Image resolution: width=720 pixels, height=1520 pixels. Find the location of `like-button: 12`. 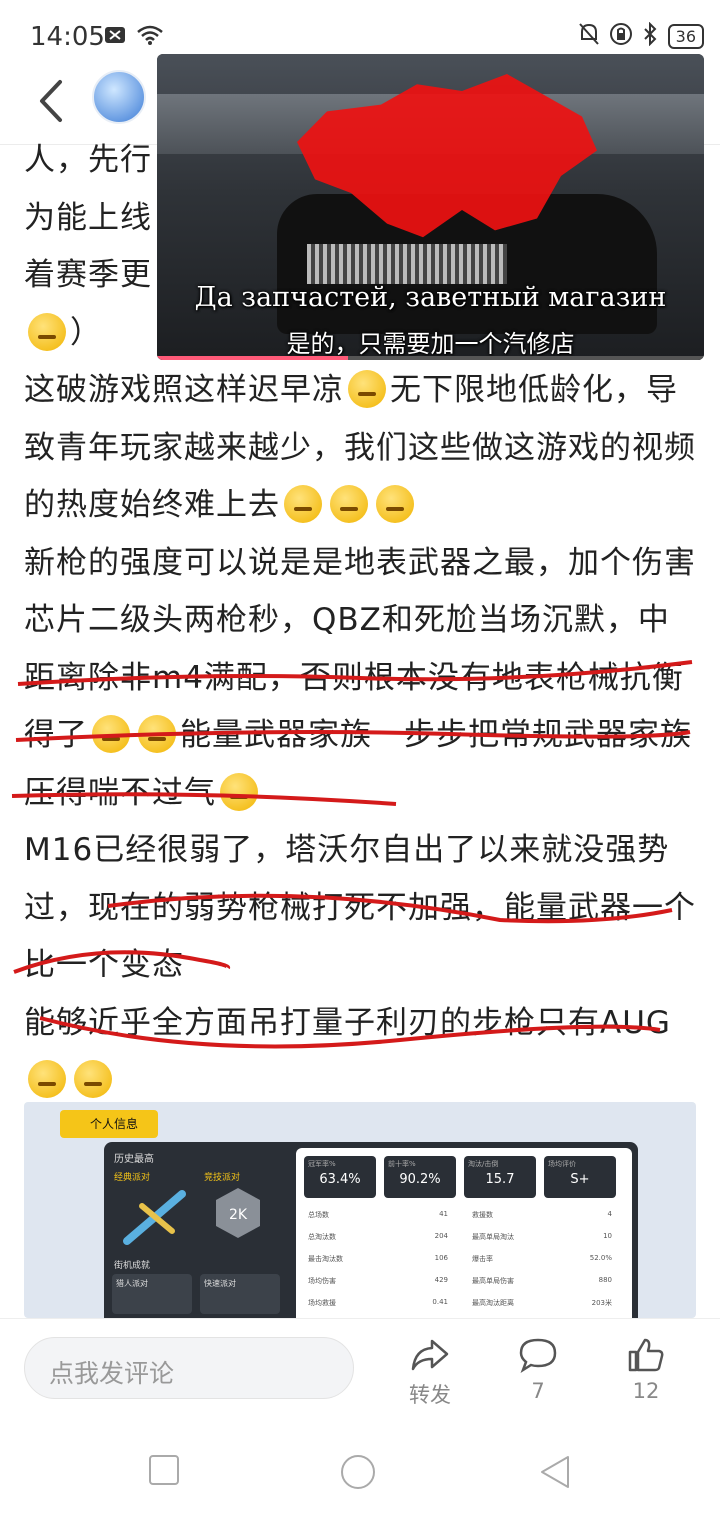

like-button: 12 is located at coordinates (646, 1370).